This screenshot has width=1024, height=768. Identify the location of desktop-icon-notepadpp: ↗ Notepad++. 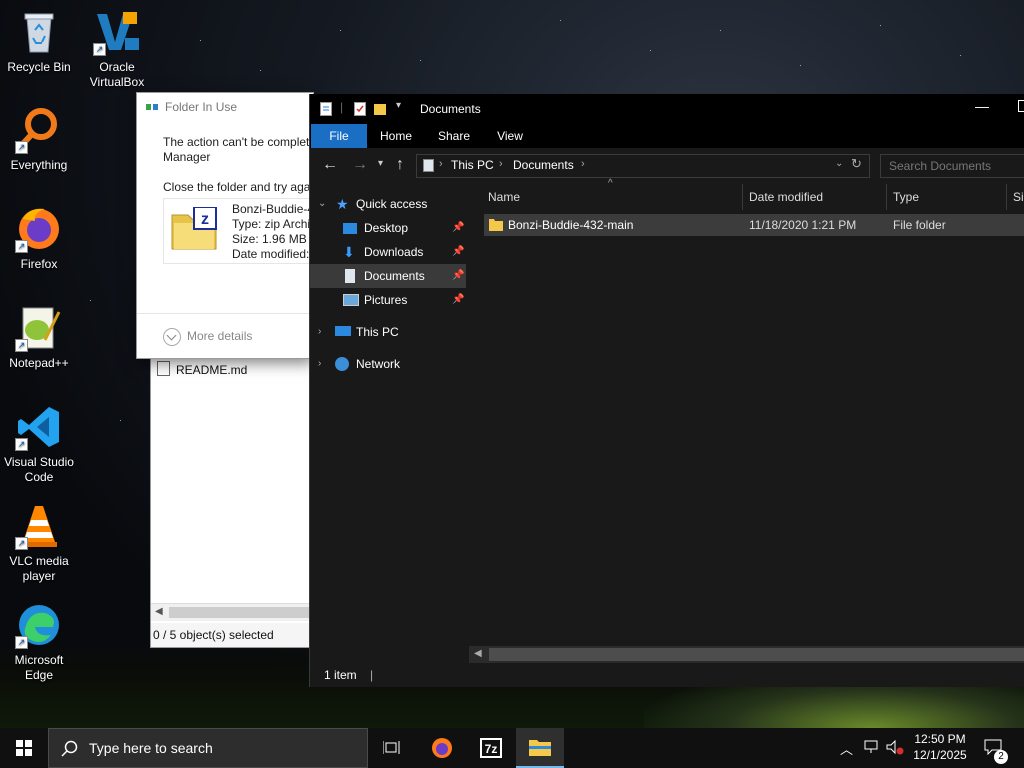
(39, 337).